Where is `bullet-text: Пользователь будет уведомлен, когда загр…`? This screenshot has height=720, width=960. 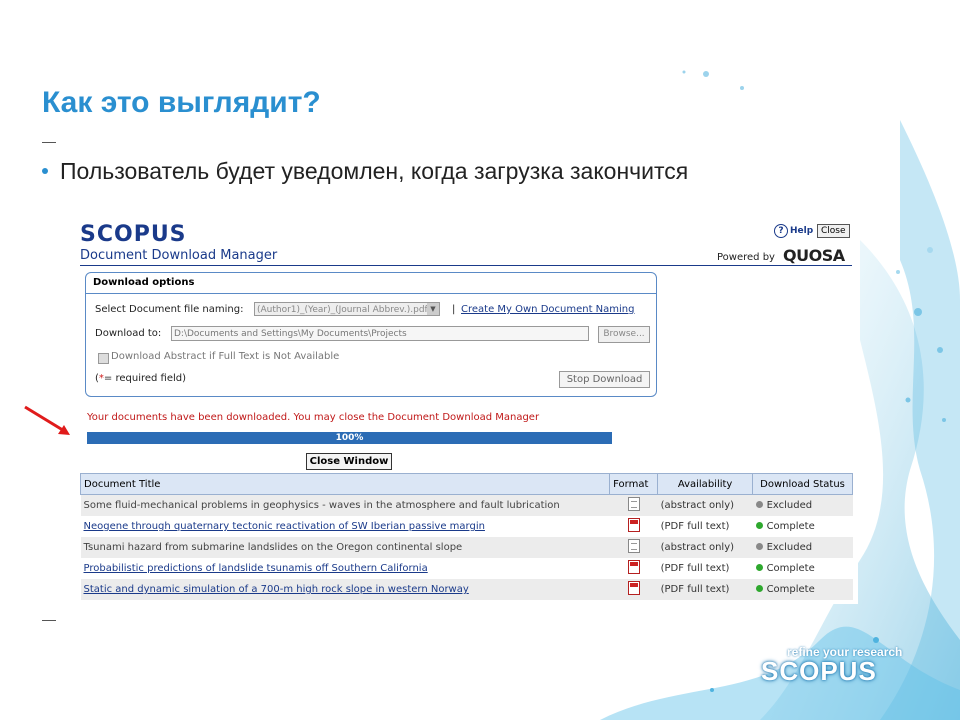
bullet-text: Пользователь будет уведомлен, когда загр… is located at coordinates (374, 171).